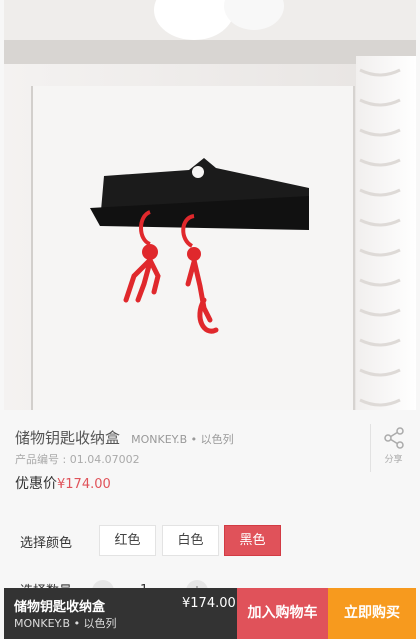 This screenshot has width=420, height=639. I want to click on color-label: 选择颜色, so click(46, 543).